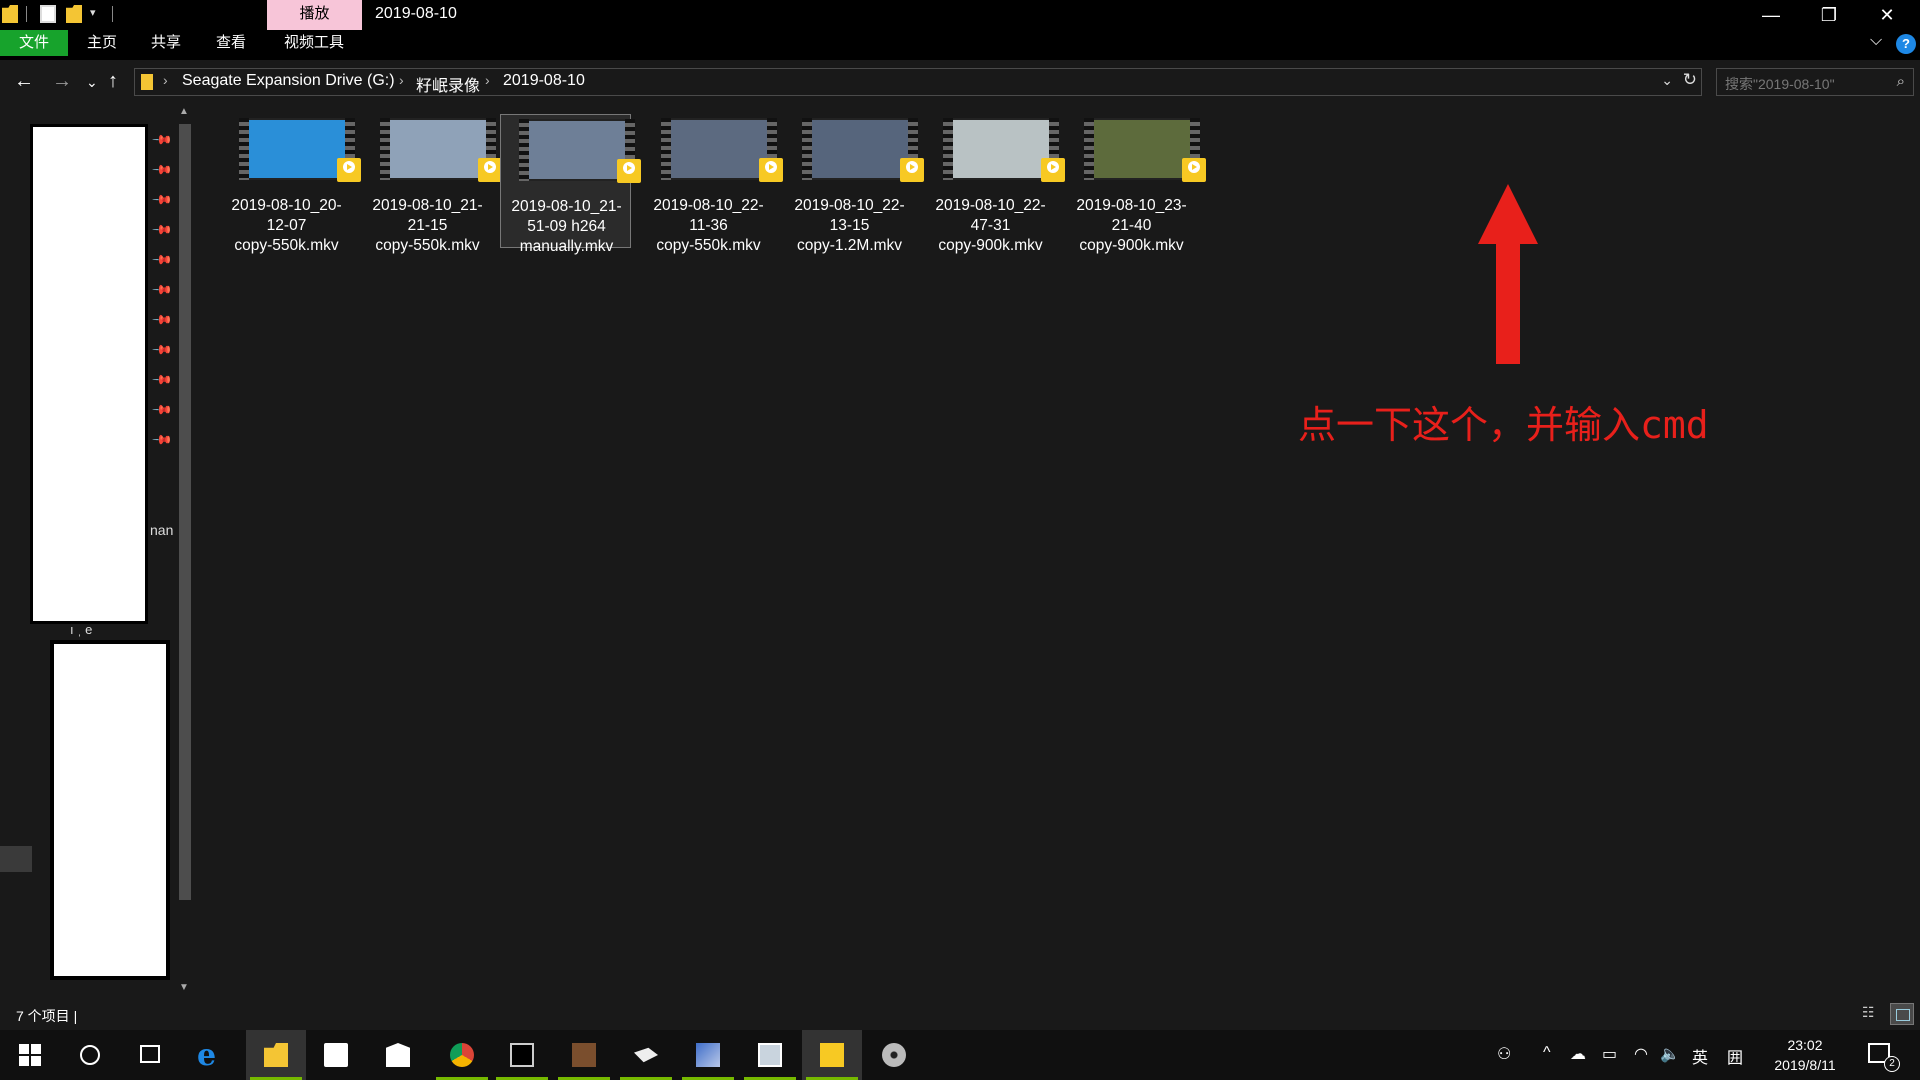  I want to click on refresh-icon: ↻, so click(1690, 80).